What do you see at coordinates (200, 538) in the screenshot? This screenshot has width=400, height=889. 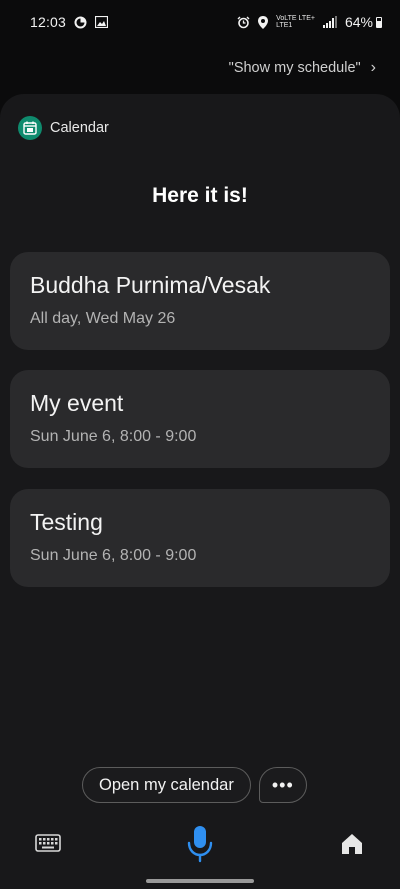 I see `event-card: Testing Sun June 6, 8:00 - 9:00` at bounding box center [200, 538].